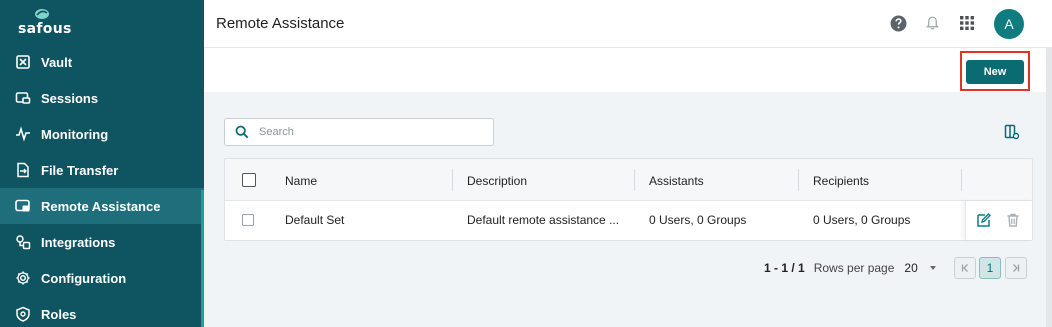  I want to click on sidebar-item-label: Remote Assistance, so click(101, 206).